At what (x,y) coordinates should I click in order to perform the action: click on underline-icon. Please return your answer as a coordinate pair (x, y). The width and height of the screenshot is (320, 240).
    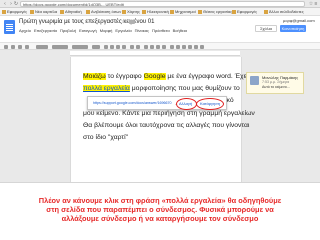
    Looking at the image, I should click on (118, 47).